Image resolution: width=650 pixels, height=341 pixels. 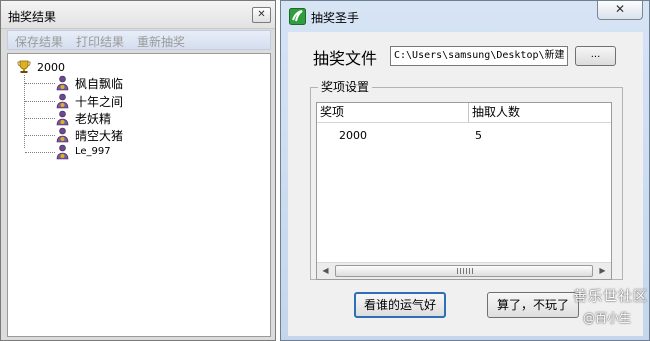 I want to click on tree-item: 十年之间, so click(x=140, y=101).